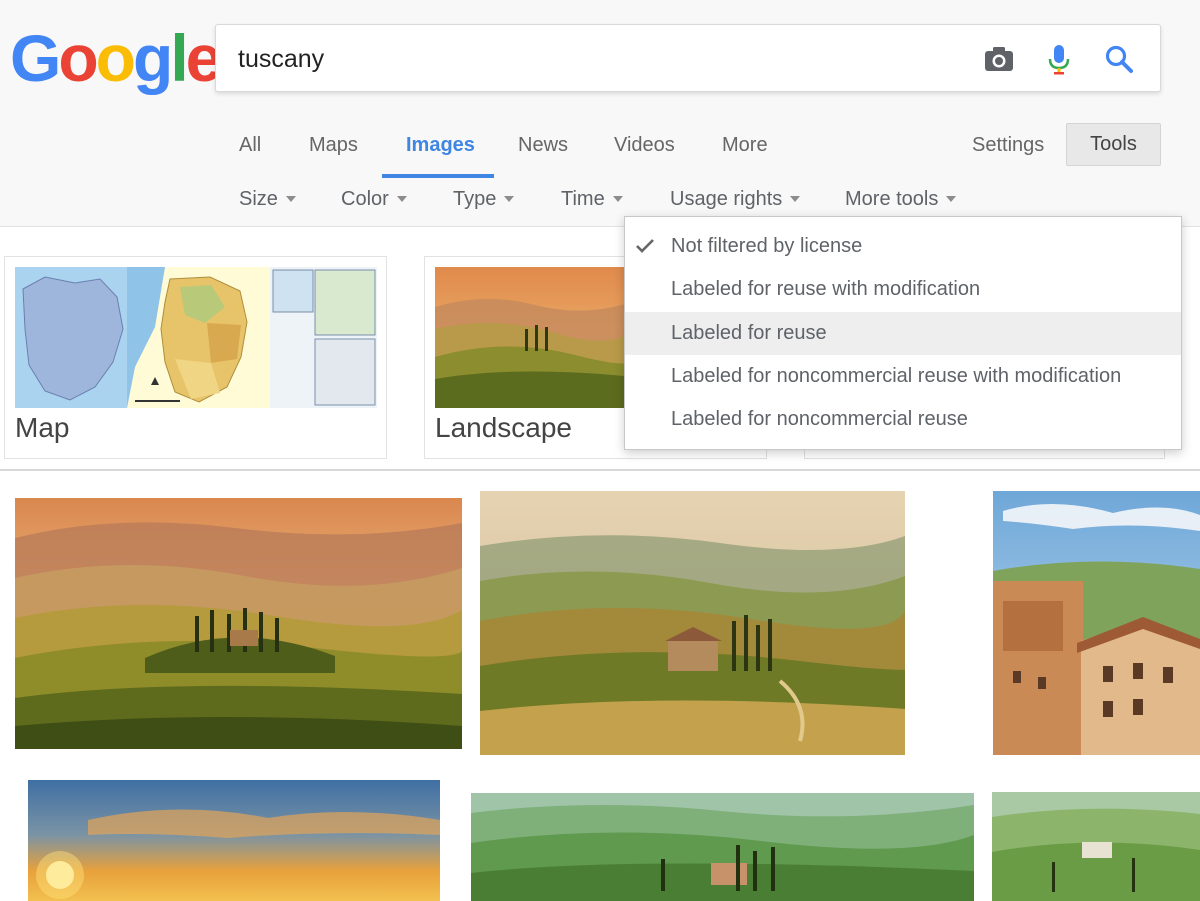 Image resolution: width=1200 pixels, height=901 pixels. I want to click on tools-button: Tools, so click(1113, 144).